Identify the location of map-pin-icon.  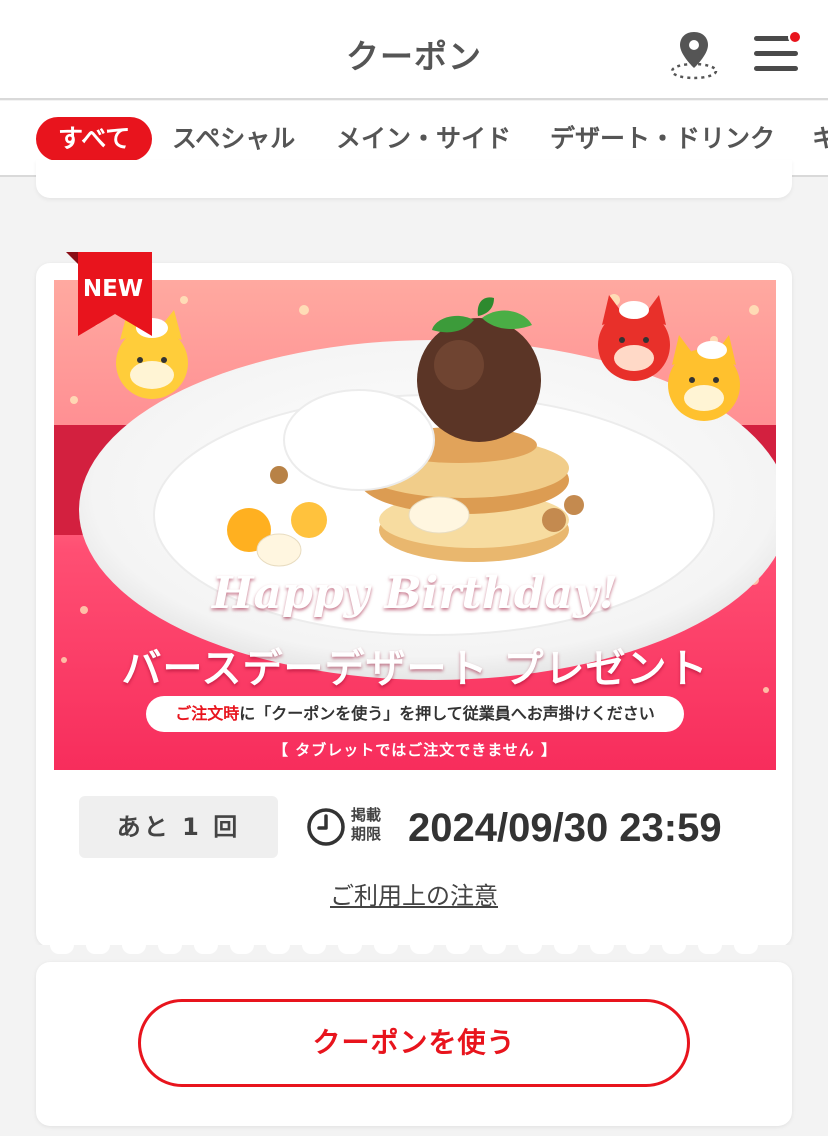
(694, 55).